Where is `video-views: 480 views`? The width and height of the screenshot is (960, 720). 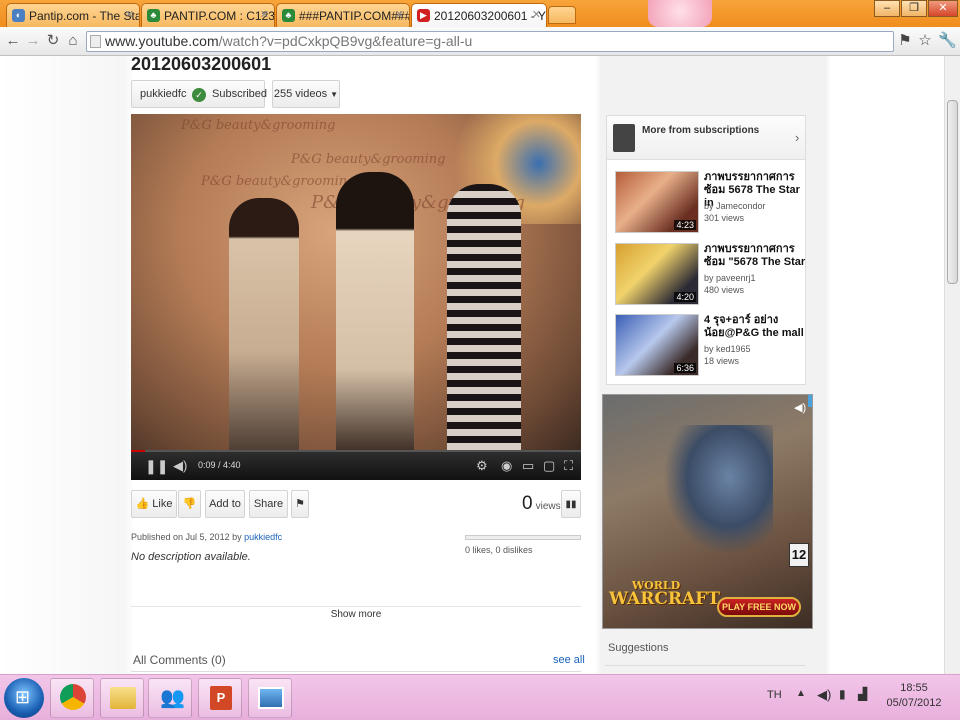
video-views: 480 views is located at coordinates (724, 290).